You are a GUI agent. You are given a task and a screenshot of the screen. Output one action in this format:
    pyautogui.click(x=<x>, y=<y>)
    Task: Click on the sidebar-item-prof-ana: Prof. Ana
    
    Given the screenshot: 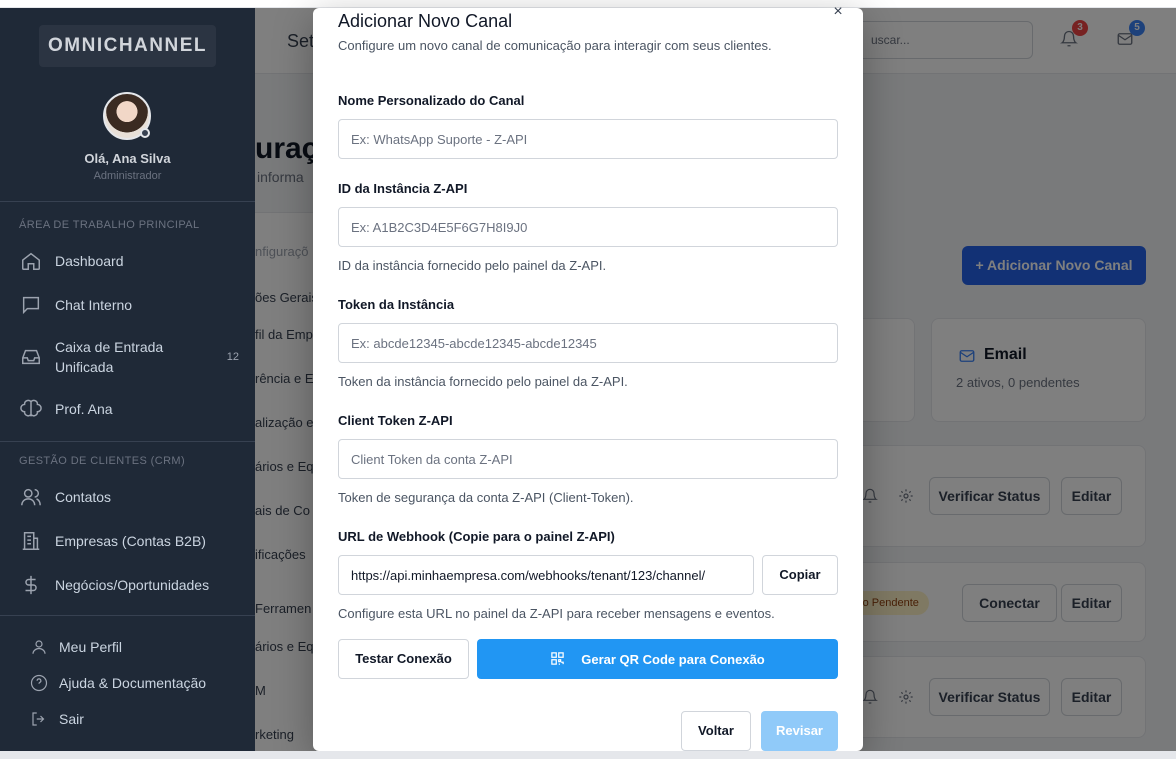 What is the action you would take?
    pyautogui.click(x=129, y=409)
    